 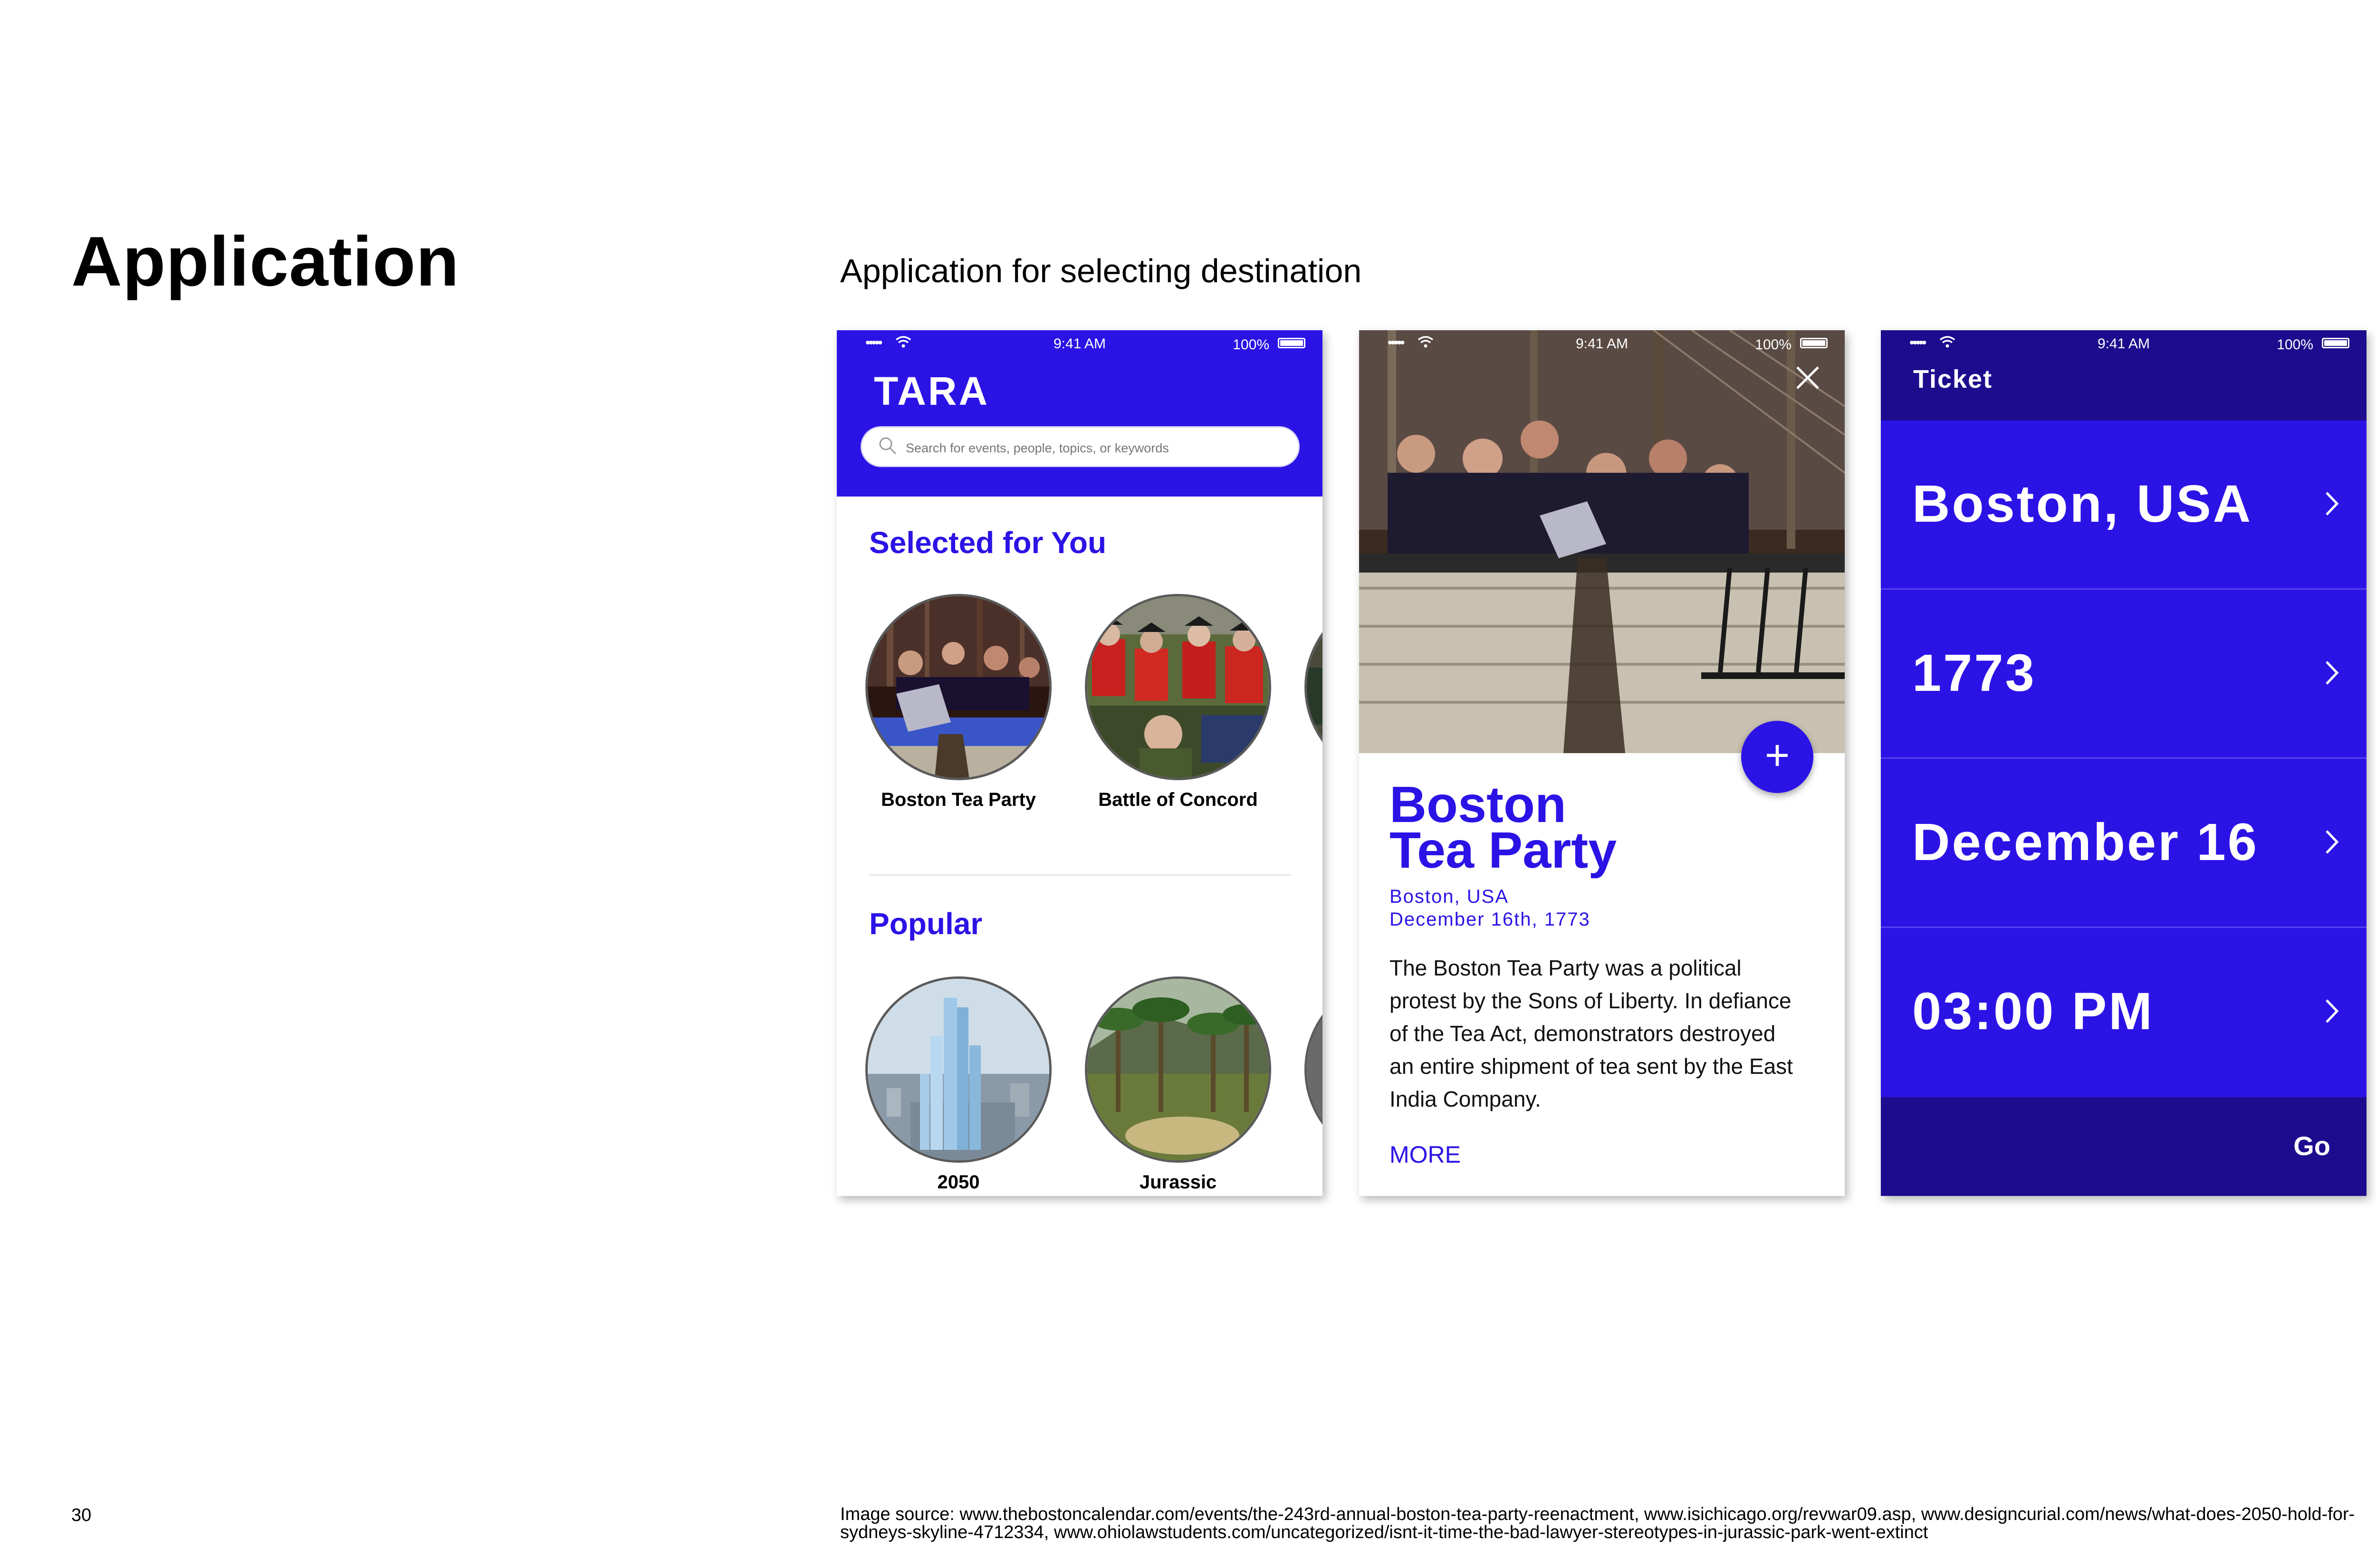 What do you see at coordinates (1953, 379) in the screenshot?
I see `ticket-title: Ticket` at bounding box center [1953, 379].